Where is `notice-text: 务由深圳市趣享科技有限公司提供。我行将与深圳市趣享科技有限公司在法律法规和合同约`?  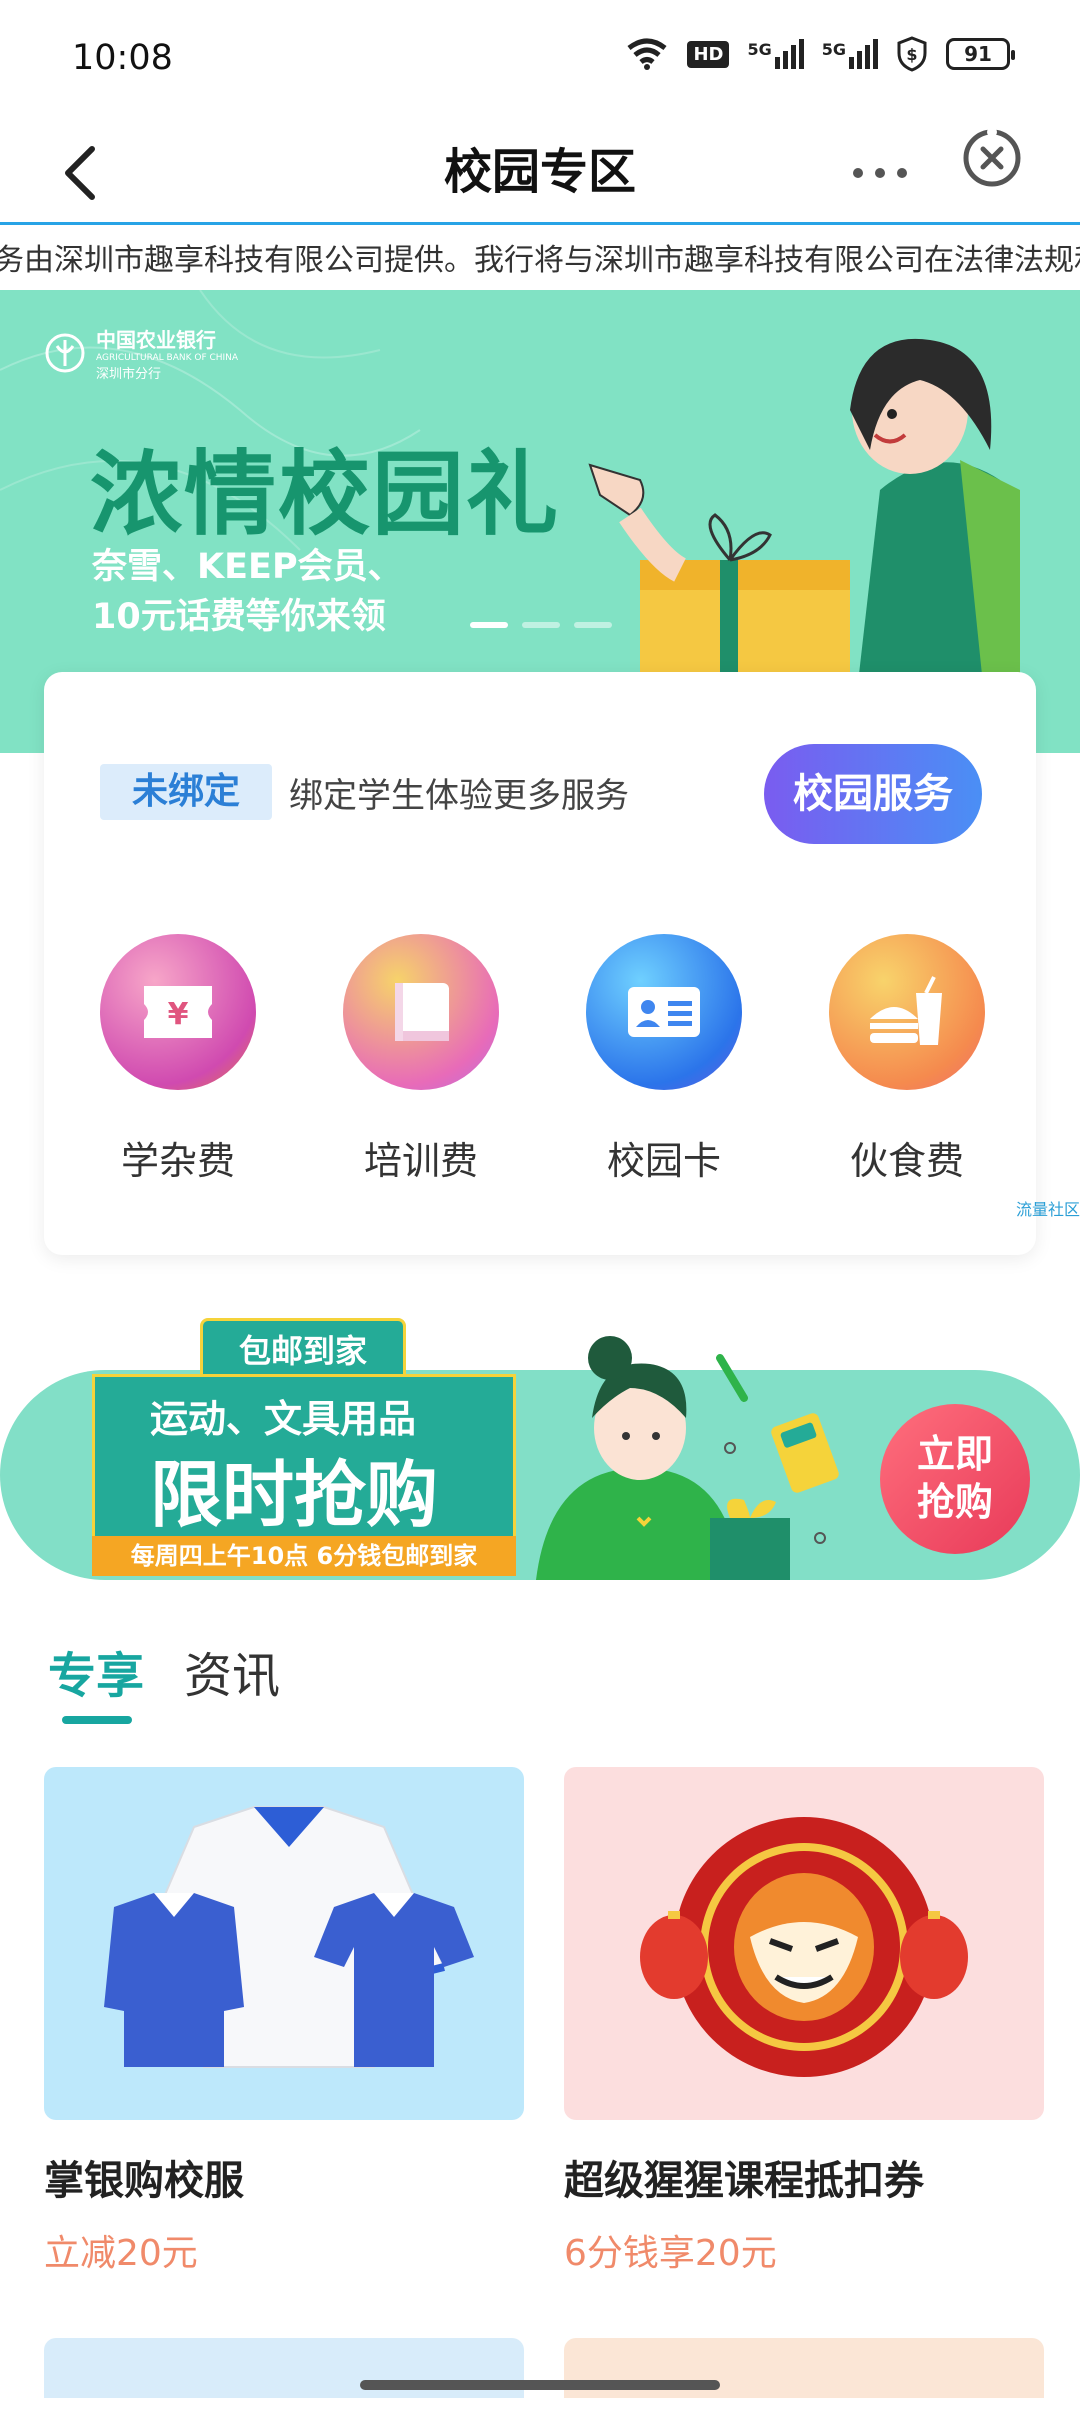
notice-text: 务由深圳市趣享科技有限公司提供。我行将与深圳市趣享科技有限公司在法律法规和合同约 is located at coordinates (540, 260).